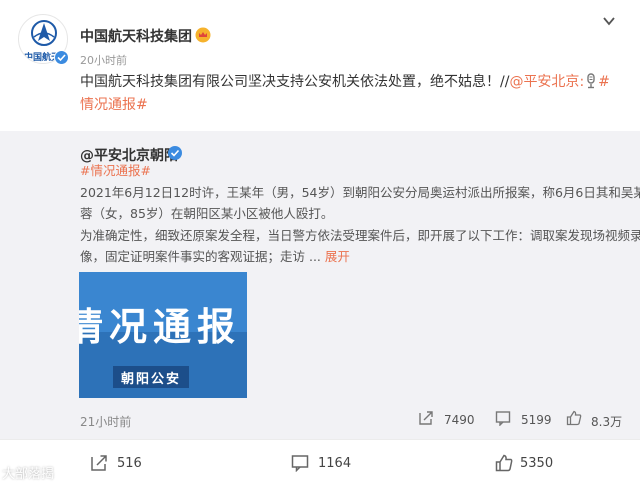  I want to click on repost-image: 情况通报 朝阳公安, so click(163, 335).